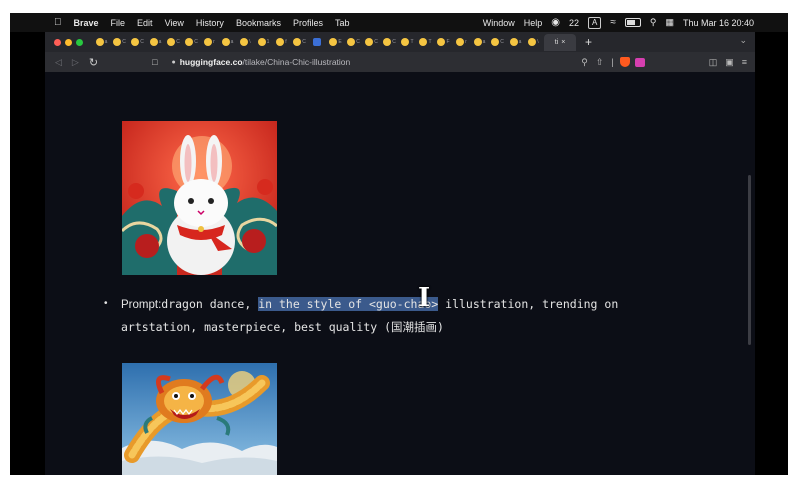  What do you see at coordinates (68, 42) in the screenshot?
I see `minimize-window-button` at bounding box center [68, 42].